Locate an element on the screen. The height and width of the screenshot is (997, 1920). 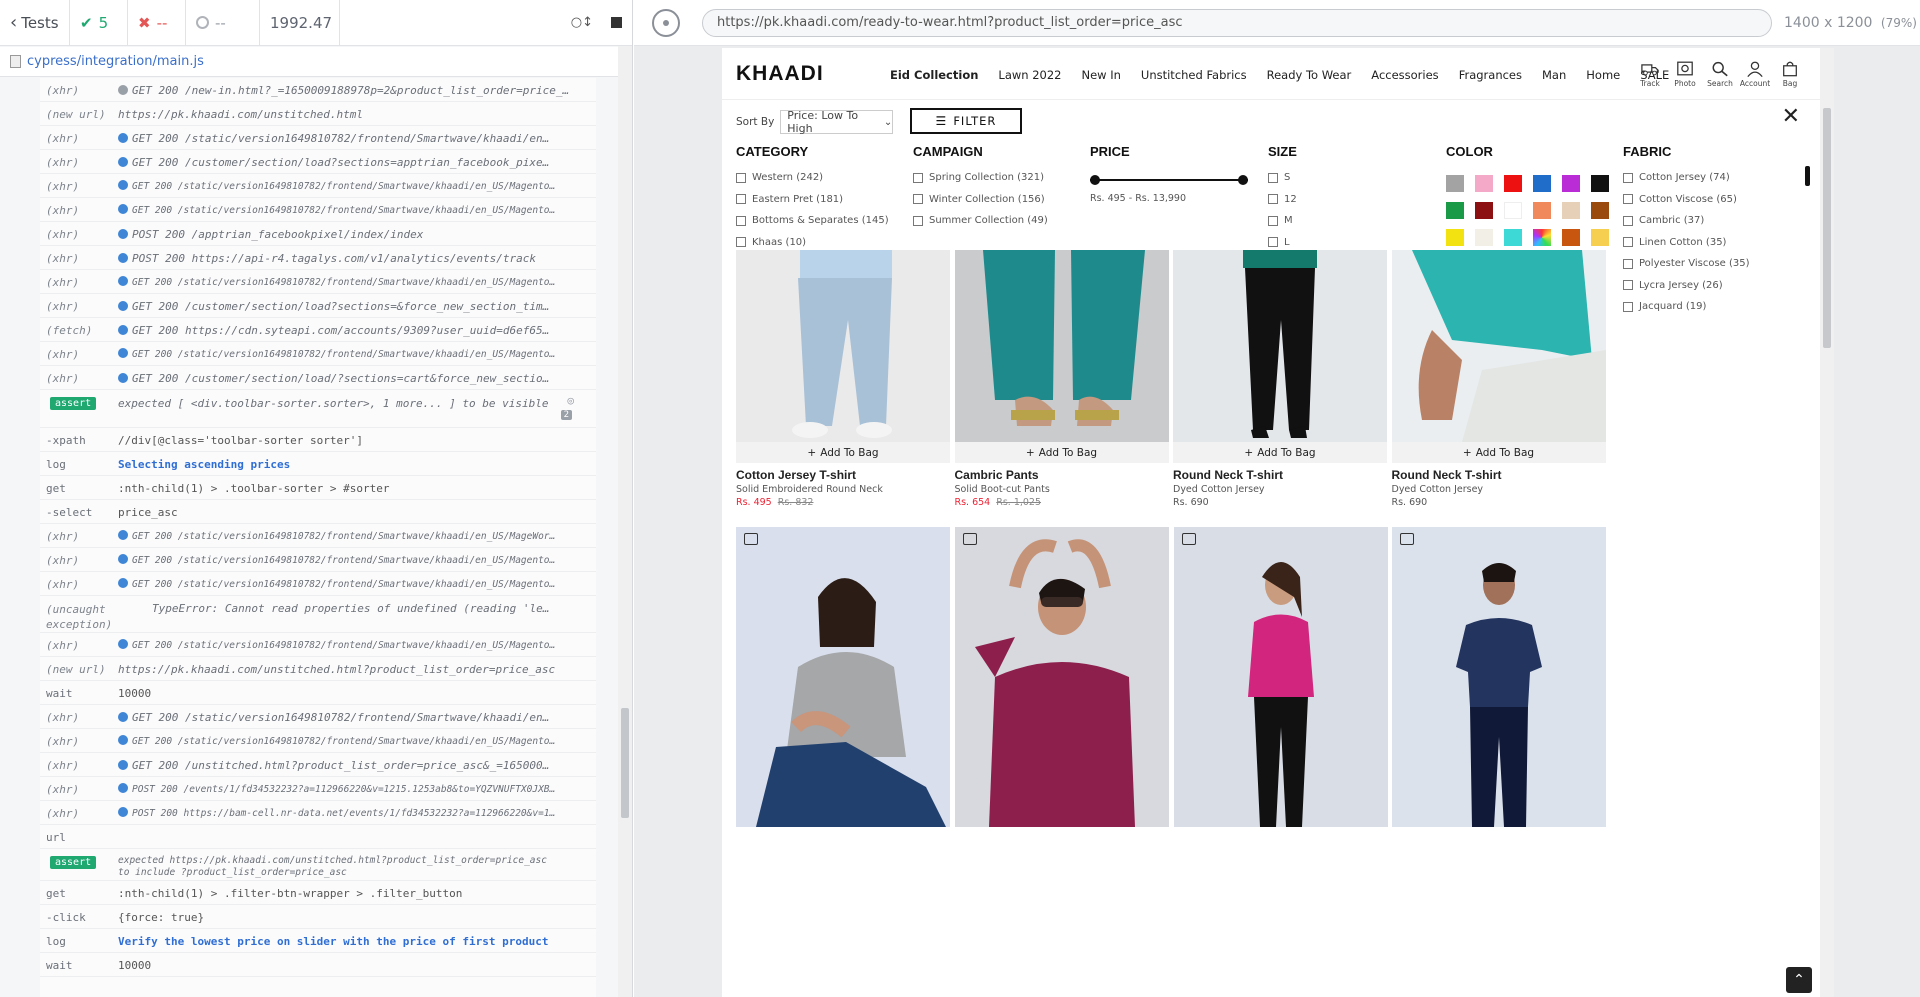
price-min-handle is located at coordinates (1095, 180).